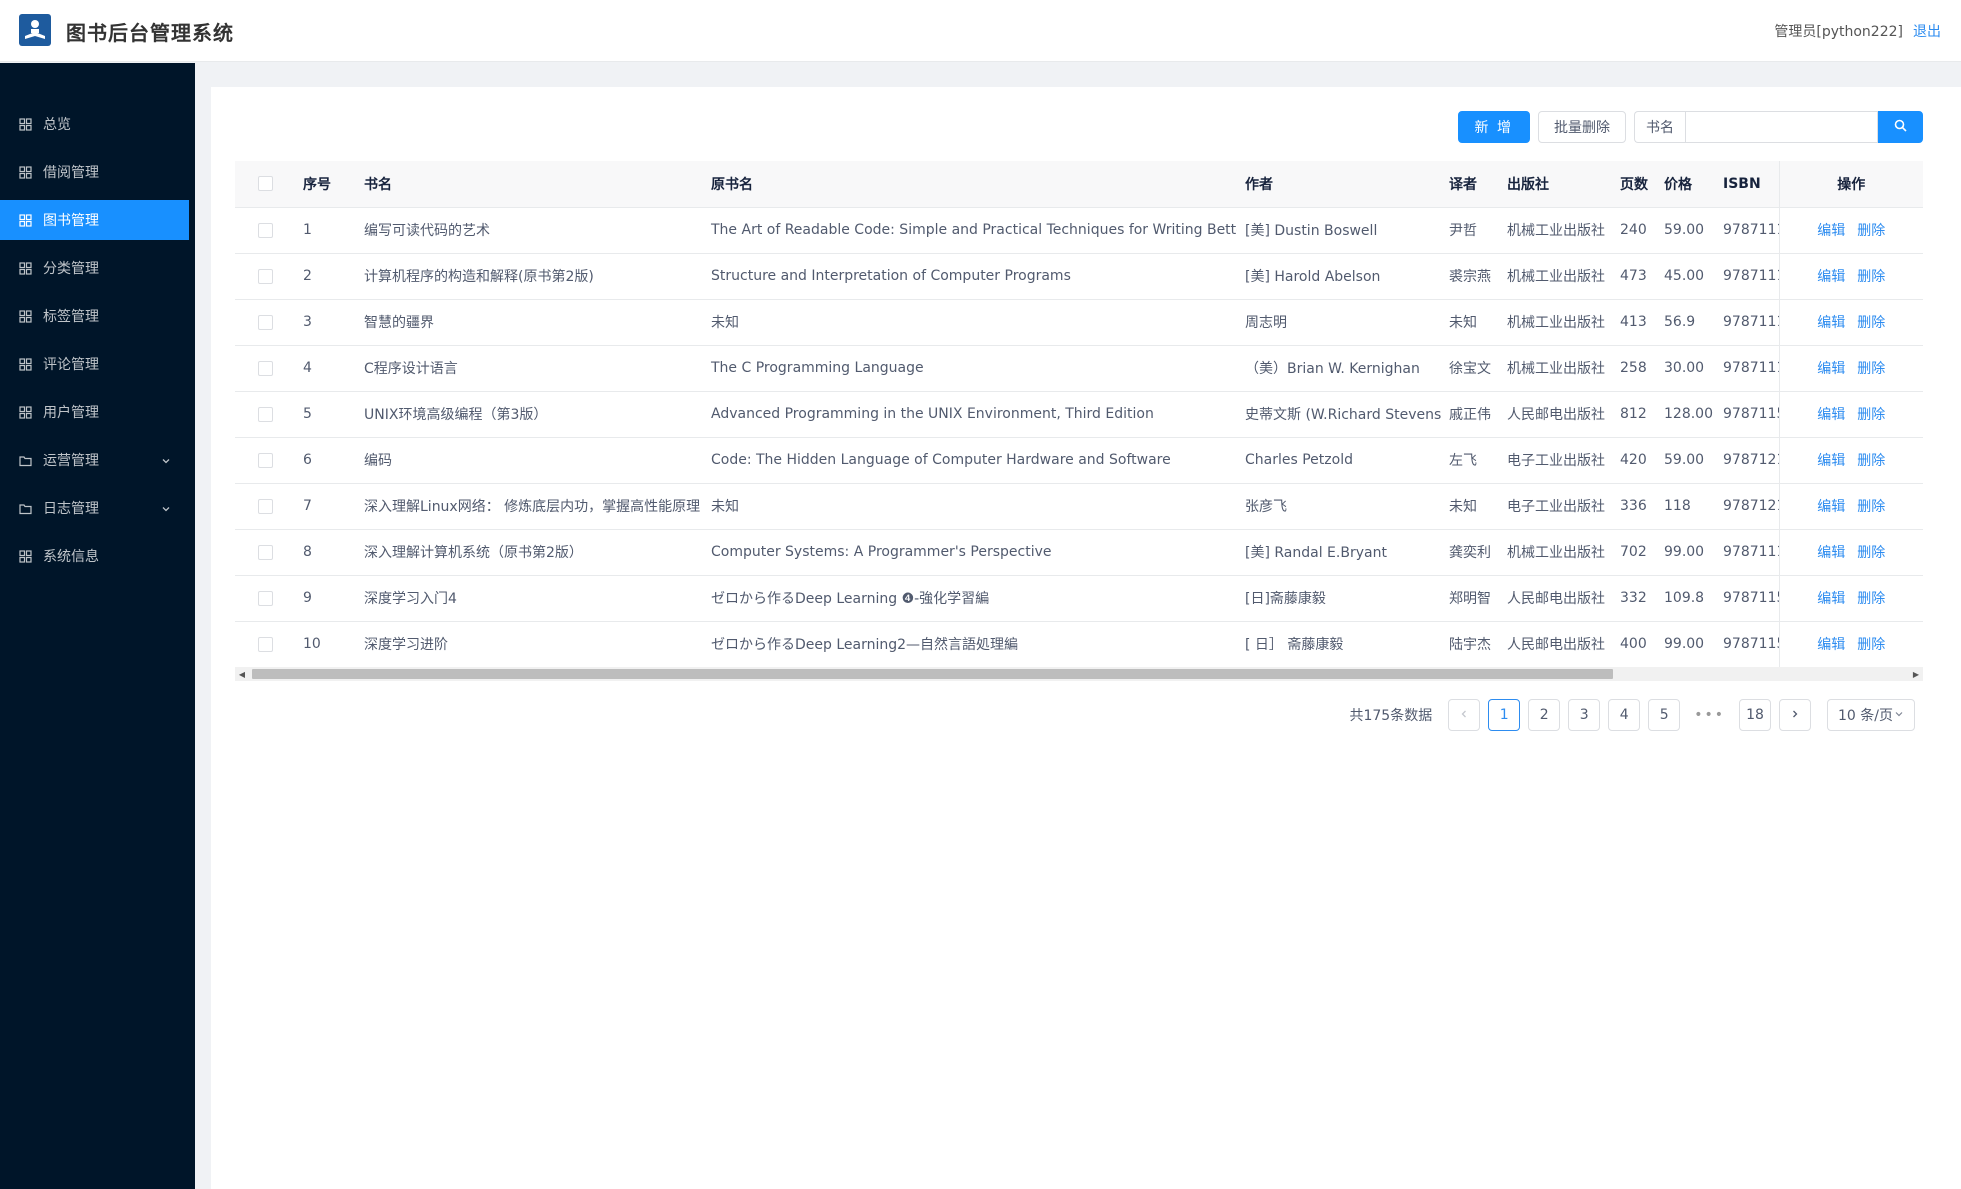 This screenshot has height=1189, width=1961. Describe the element at coordinates (1555, 276) in the screenshot. I see `cell-publisher: 机械工业出版社` at that location.